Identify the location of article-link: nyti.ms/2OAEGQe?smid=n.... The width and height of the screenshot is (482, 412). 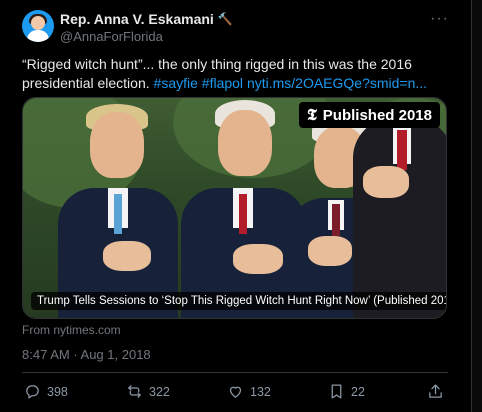
(337, 83).